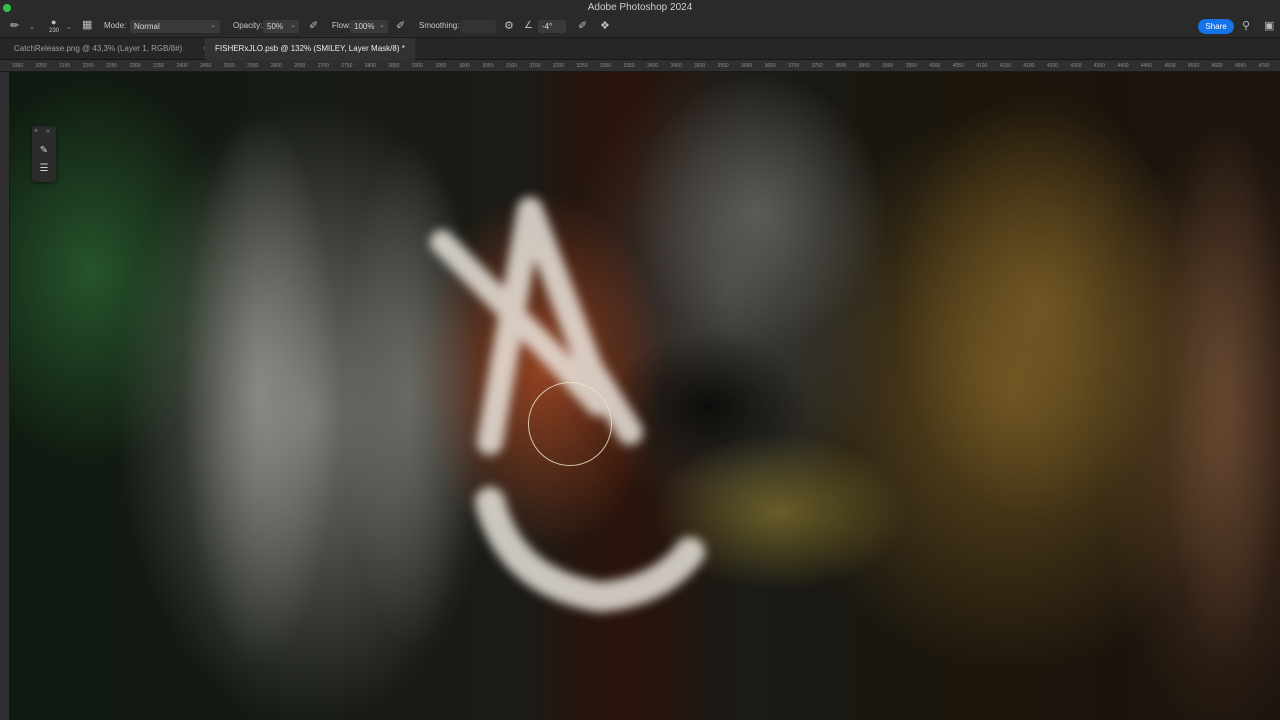  What do you see at coordinates (1193, 66) in the screenshot?
I see `ruler-tick-label: 4550` at bounding box center [1193, 66].